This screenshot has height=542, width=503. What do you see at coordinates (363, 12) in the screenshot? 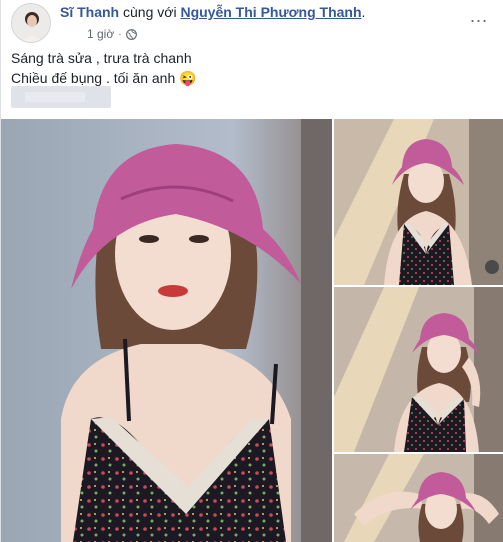
I see `tagged-suffix: .` at bounding box center [363, 12].